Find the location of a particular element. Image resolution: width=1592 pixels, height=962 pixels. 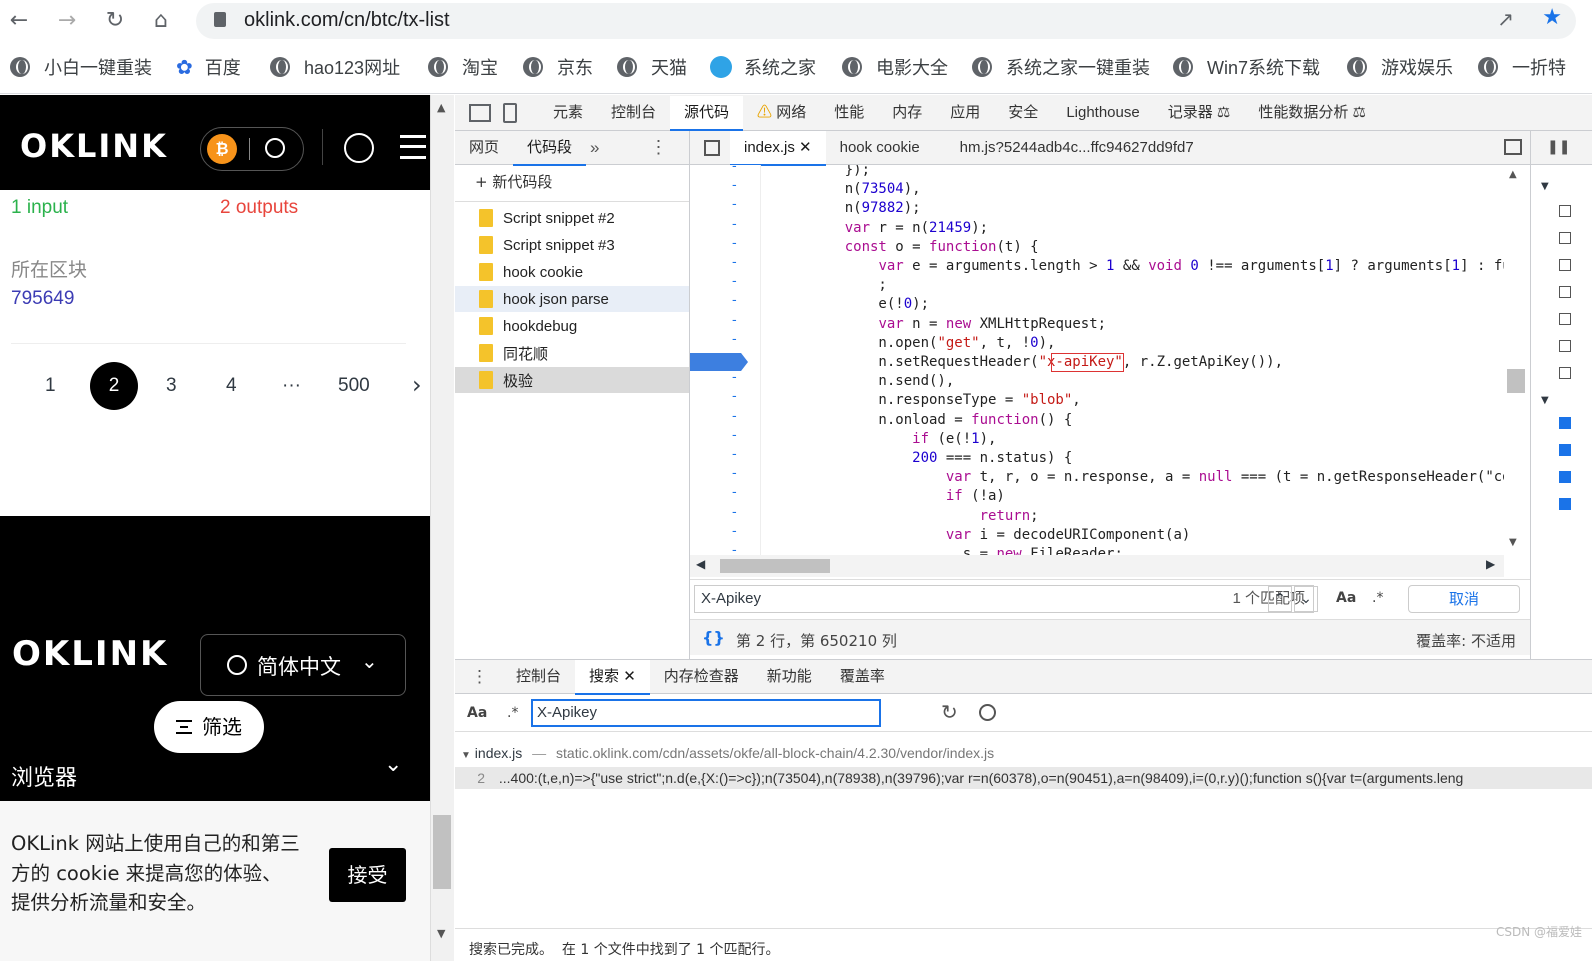

line-gutter: --------------------- is located at coordinates (725, 358).